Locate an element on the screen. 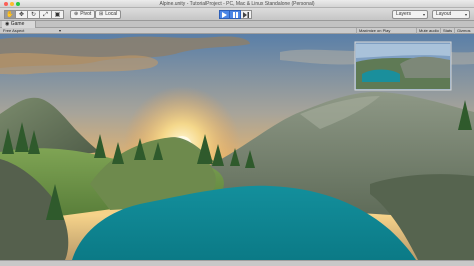 This screenshot has height=266, width=474. game-tab-label: Game is located at coordinates (17, 24).